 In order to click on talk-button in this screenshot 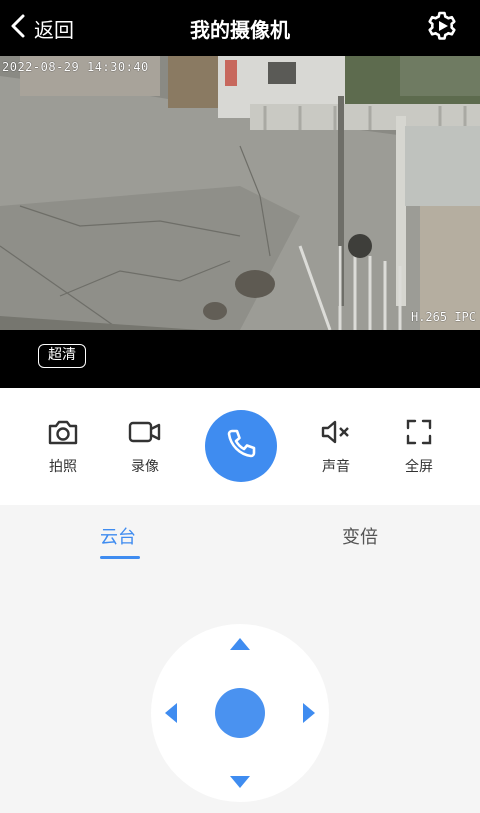, I will do `click(241, 446)`.